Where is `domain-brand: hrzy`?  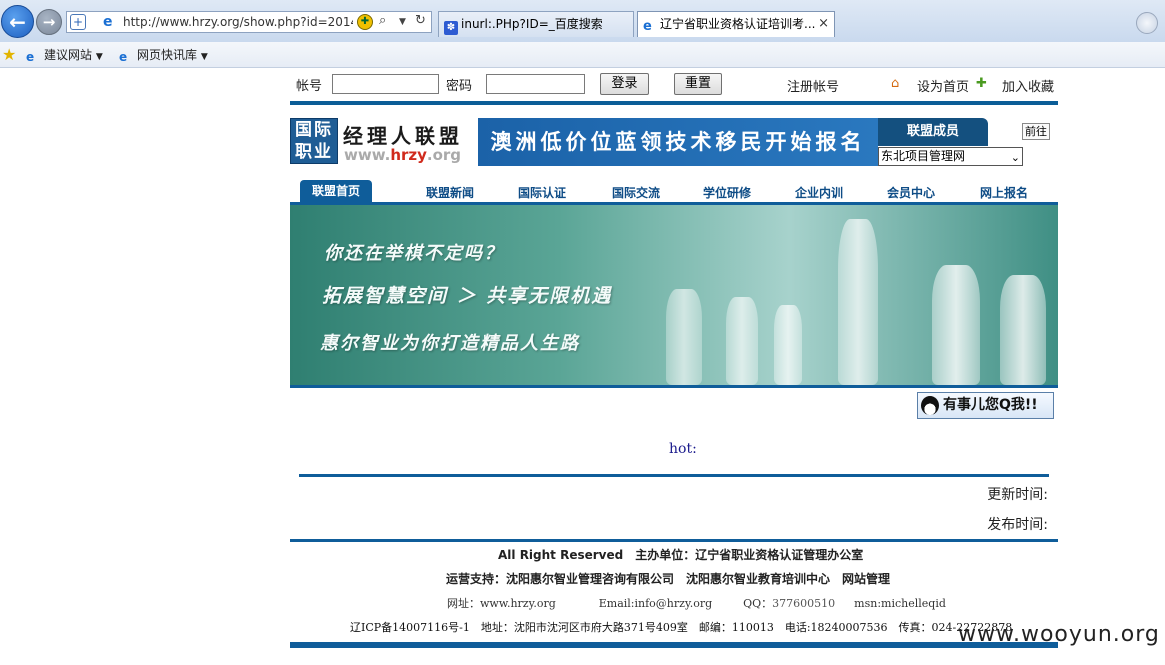
domain-brand: hrzy is located at coordinates (408, 155).